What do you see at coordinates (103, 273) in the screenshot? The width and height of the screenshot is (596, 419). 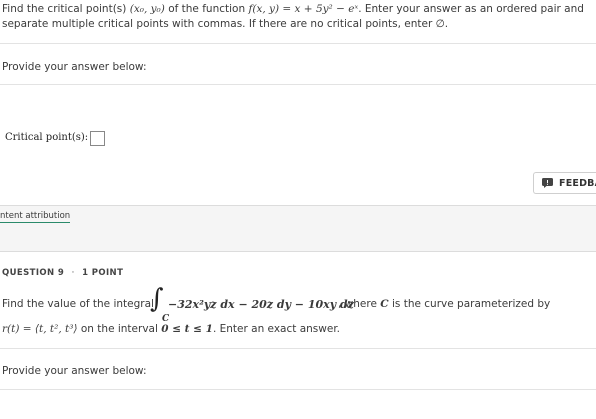 I see `q9-points: 1 POINT` at bounding box center [103, 273].